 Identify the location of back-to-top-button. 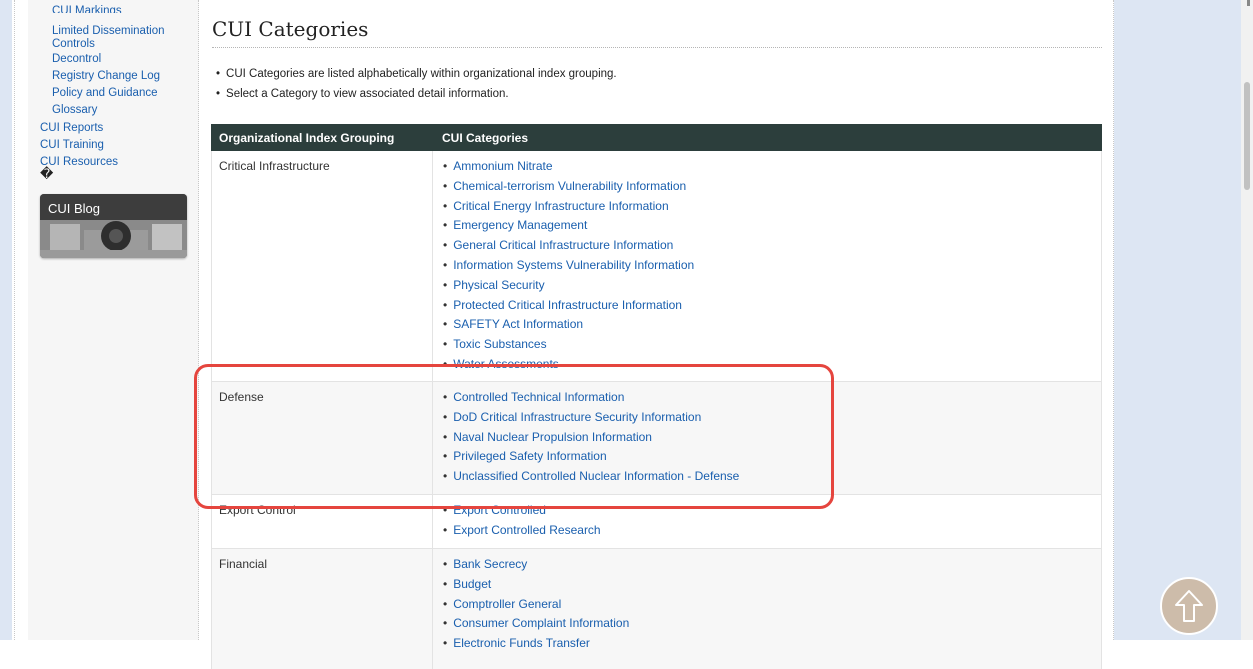
(1189, 606).